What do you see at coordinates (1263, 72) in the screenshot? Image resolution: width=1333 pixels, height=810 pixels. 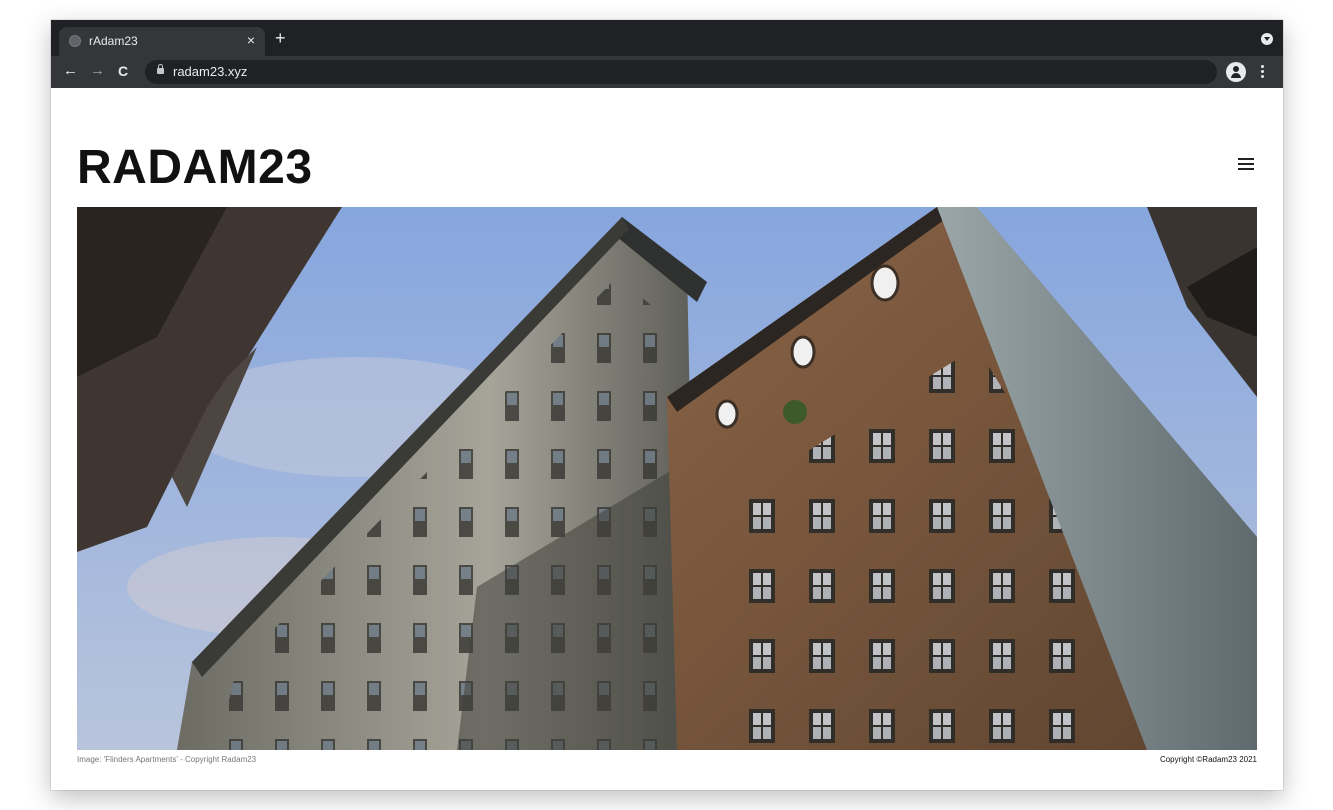 I see `kebab-menu-icon` at bounding box center [1263, 72].